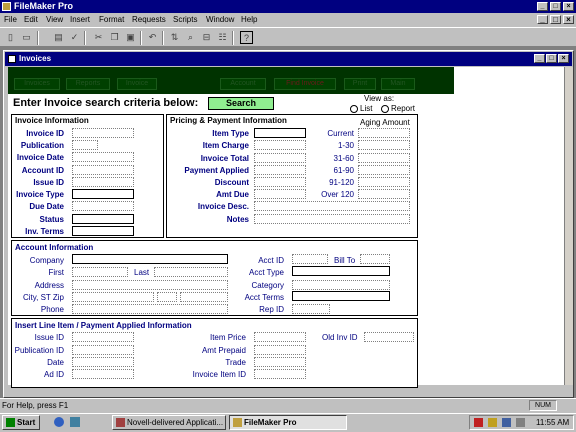 The height and width of the screenshot is (432, 576). I want to click on view-list-radio, so click(354, 109).